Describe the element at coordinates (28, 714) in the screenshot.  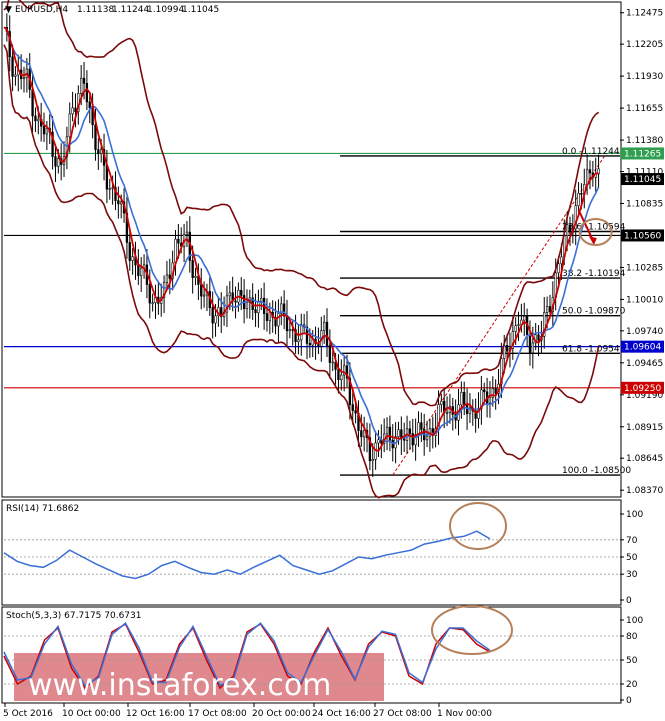
I see `time-tick-label: 5 Oct 2016` at that location.